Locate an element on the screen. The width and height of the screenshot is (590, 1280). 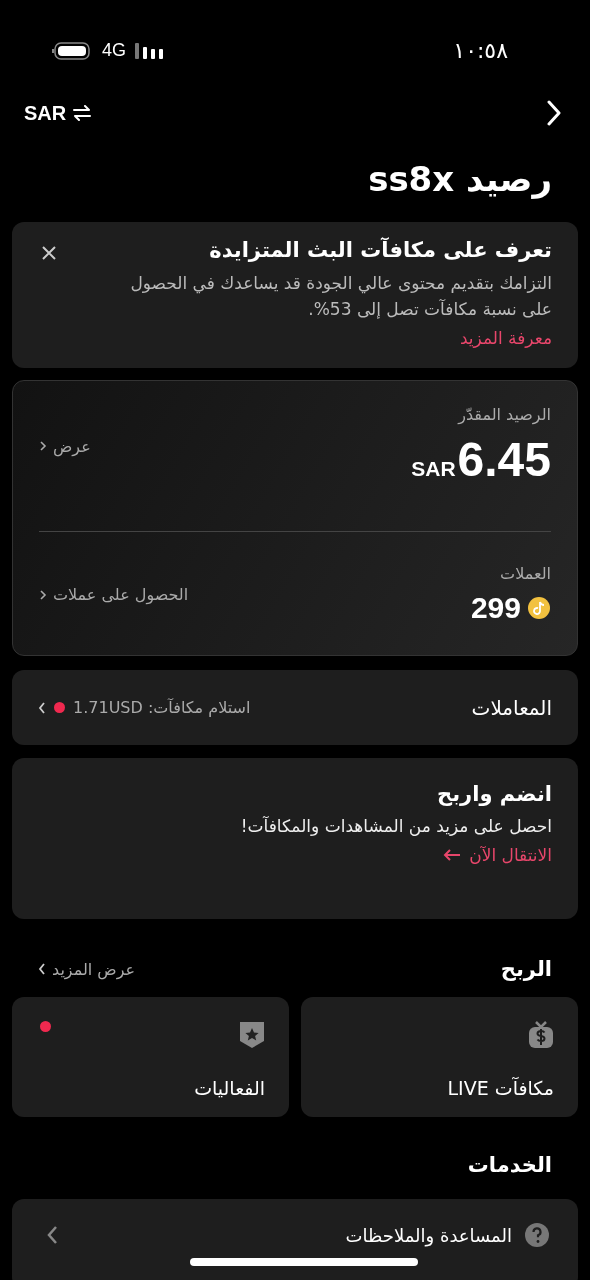
currency-label: SAR is located at coordinates (433, 469).